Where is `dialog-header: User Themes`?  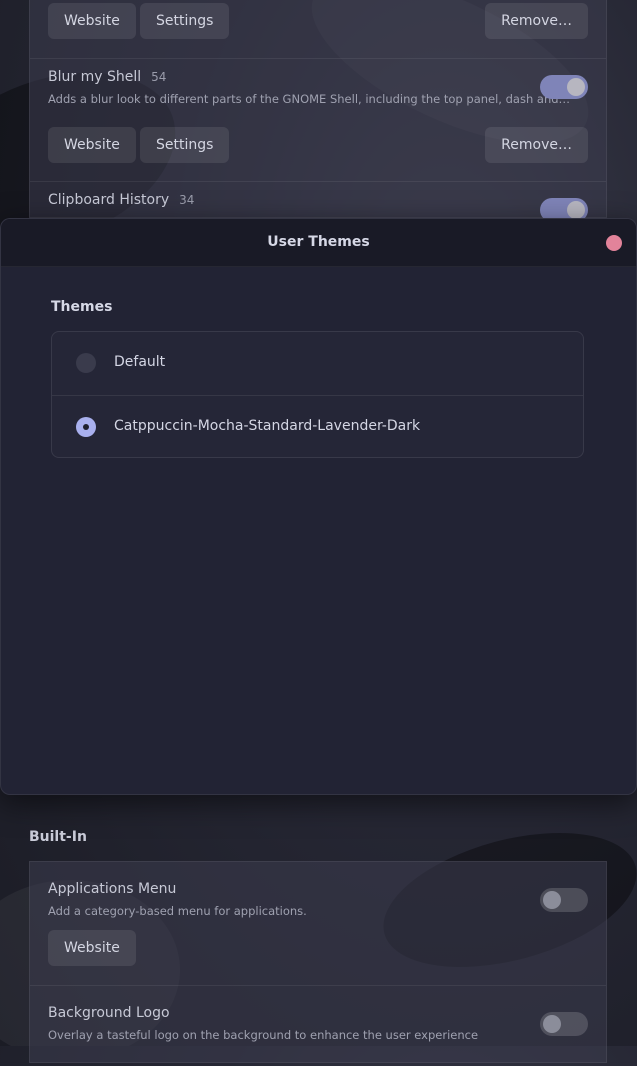
dialog-header: User Themes is located at coordinates (318, 243).